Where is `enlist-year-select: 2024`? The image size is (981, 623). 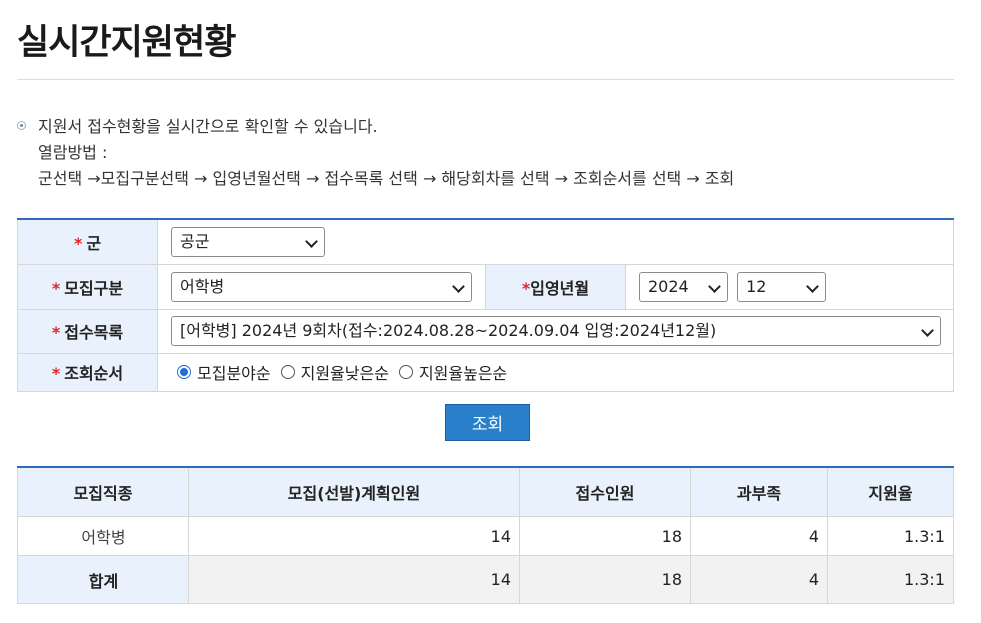
enlist-year-select: 2024 is located at coordinates (683, 286).